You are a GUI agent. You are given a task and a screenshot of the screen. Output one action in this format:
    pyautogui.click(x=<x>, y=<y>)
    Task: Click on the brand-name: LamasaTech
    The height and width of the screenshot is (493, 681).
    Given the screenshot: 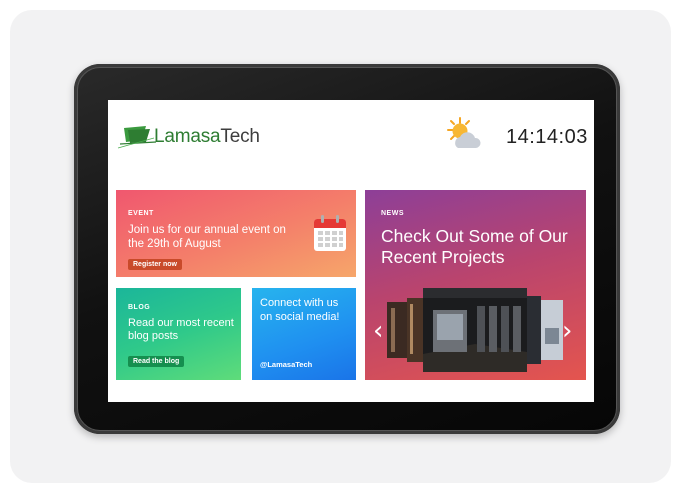 What is the action you would take?
    pyautogui.click(x=207, y=137)
    